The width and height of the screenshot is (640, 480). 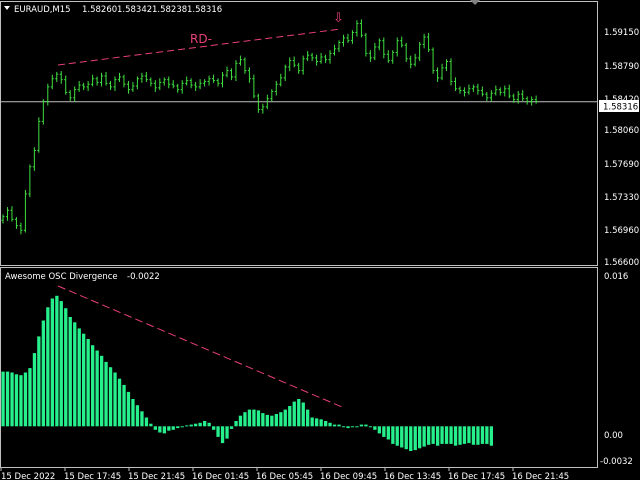 What do you see at coordinates (616, 277) in the screenshot?
I see `oscillator-tick-label: 0.016` at bounding box center [616, 277].